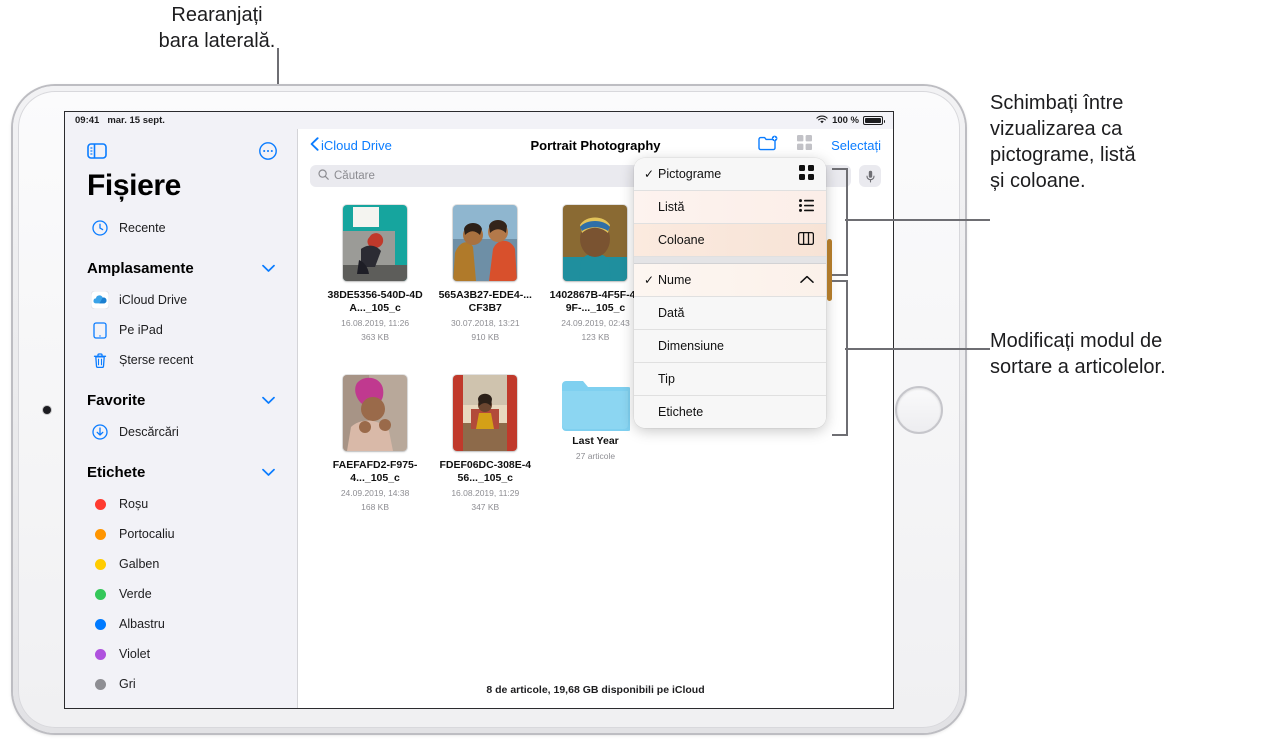 The height and width of the screenshot is (755, 1261). Describe the element at coordinates (97, 151) in the screenshot. I see `sidebar-toggle-icon` at that location.